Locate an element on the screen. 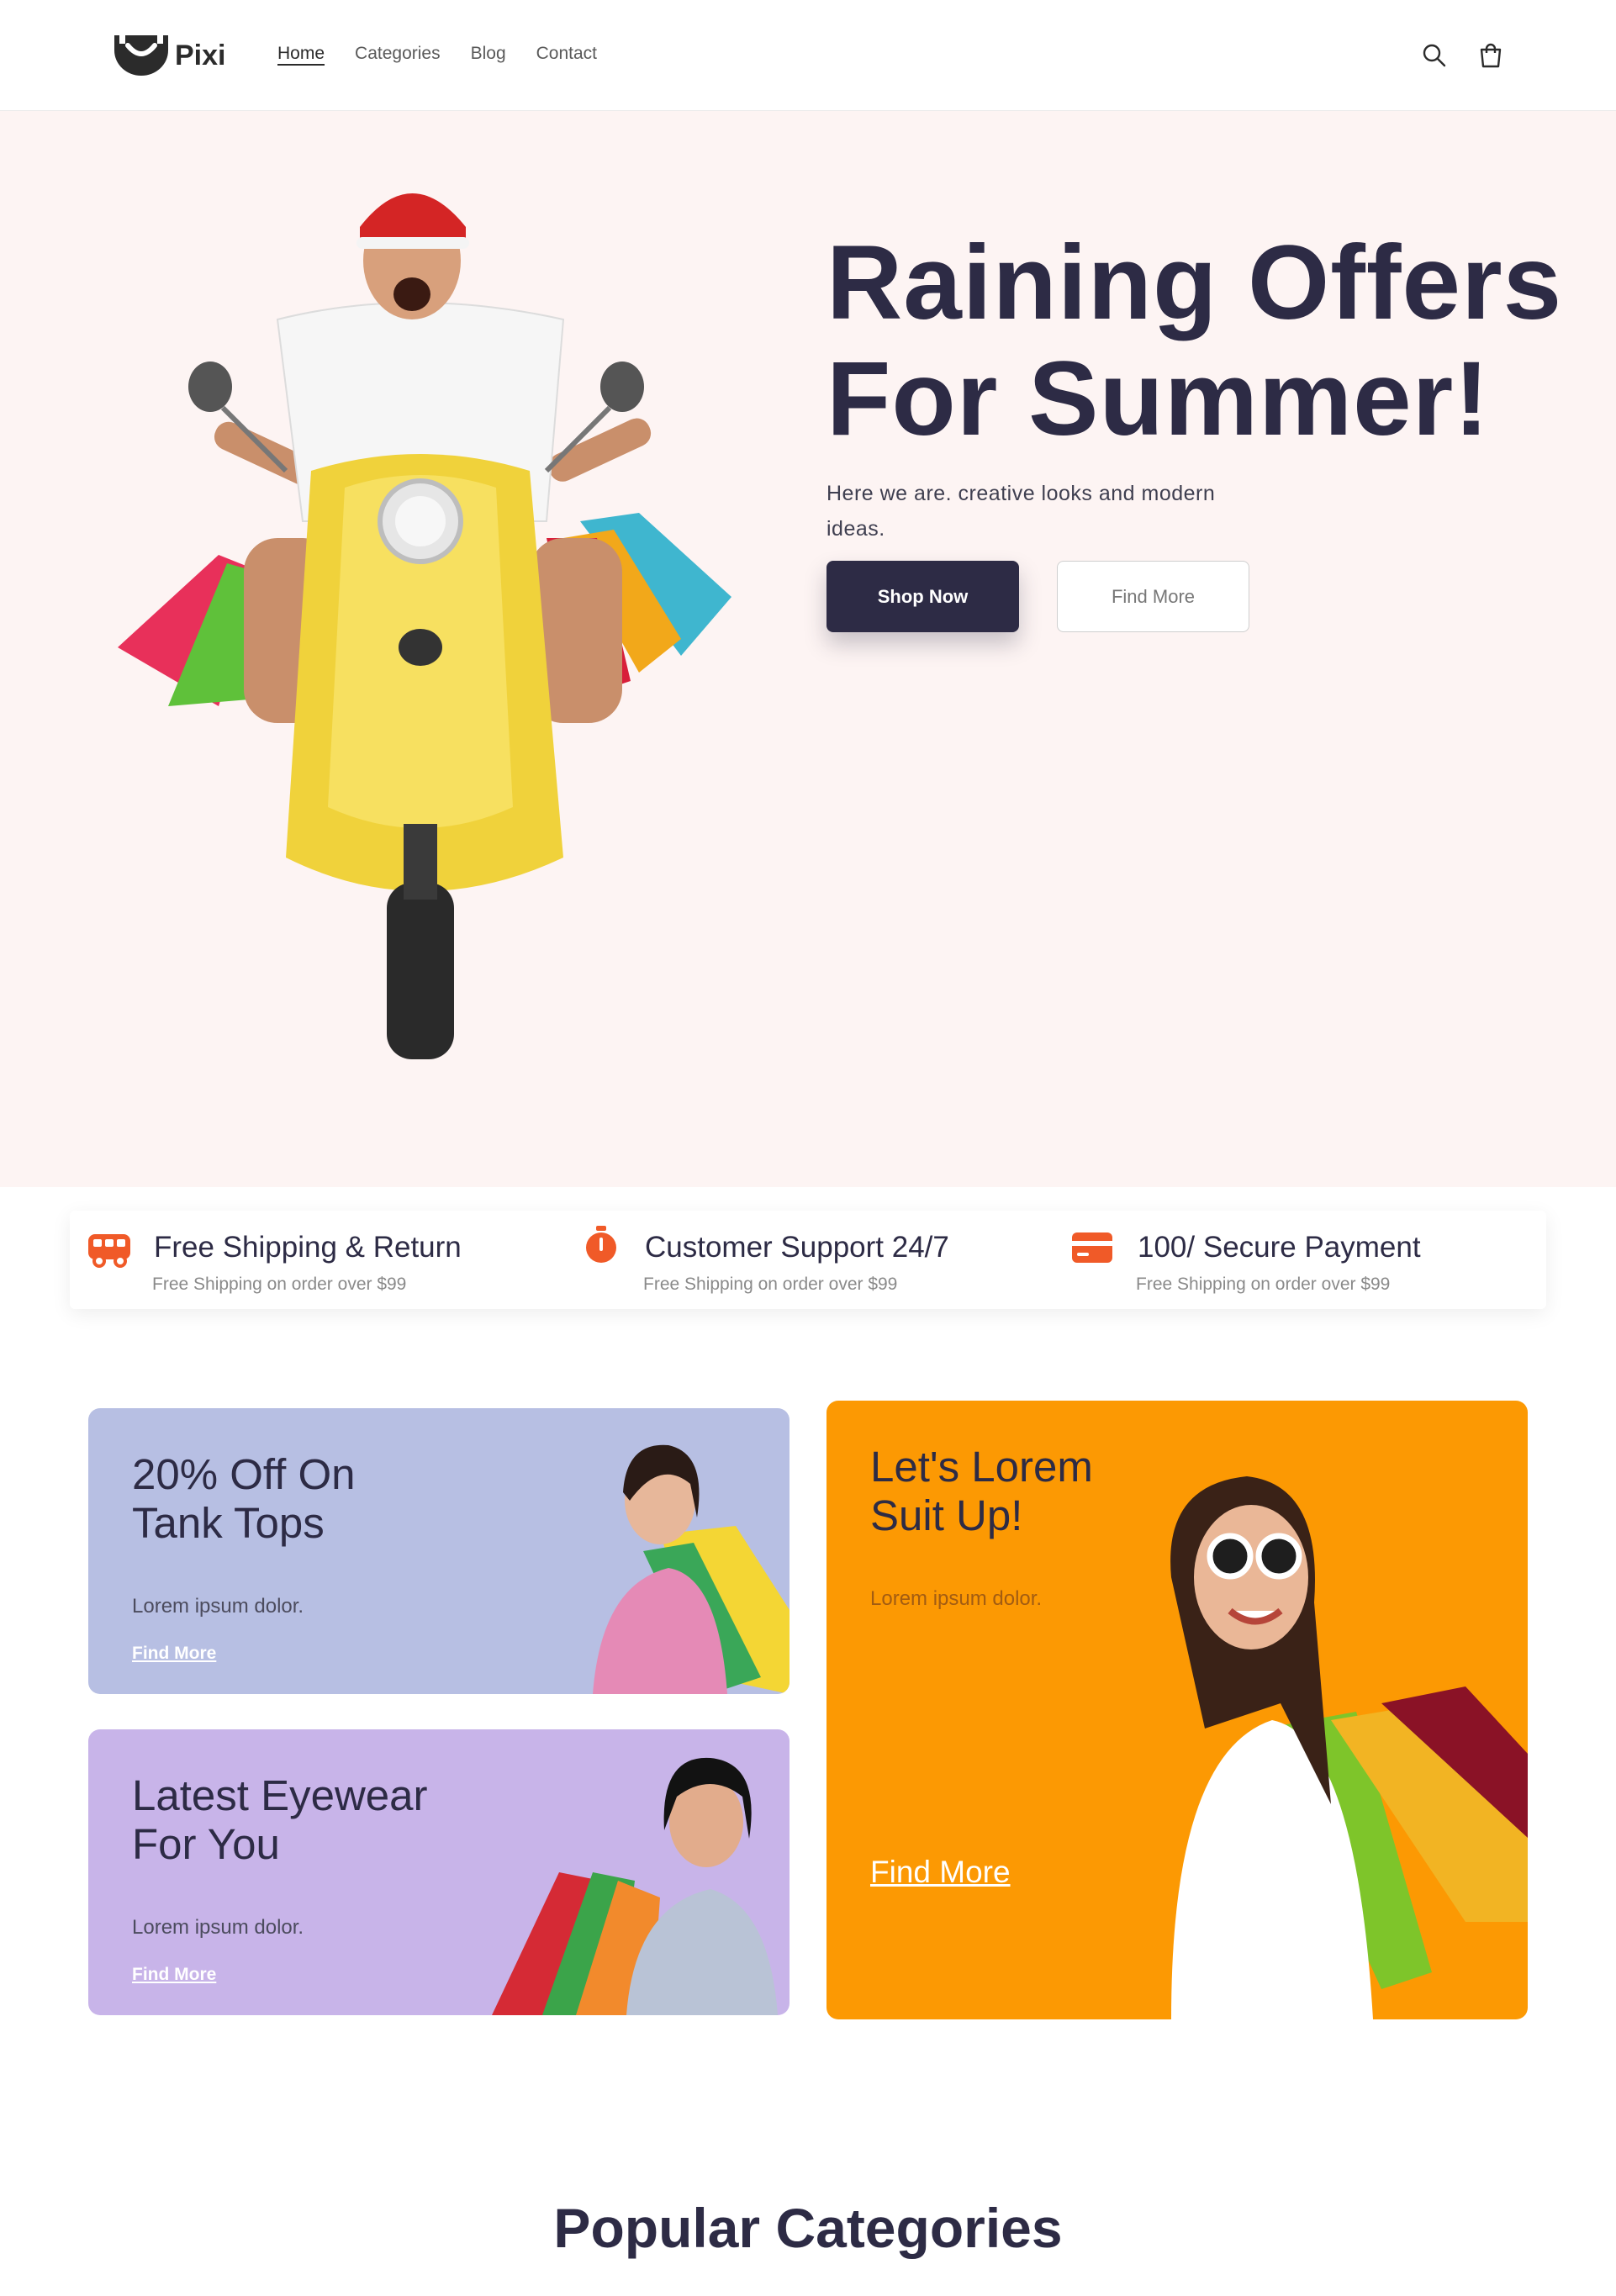 The image size is (1616, 2296). feature-title: Free Shipping & Return is located at coordinates (308, 1247).